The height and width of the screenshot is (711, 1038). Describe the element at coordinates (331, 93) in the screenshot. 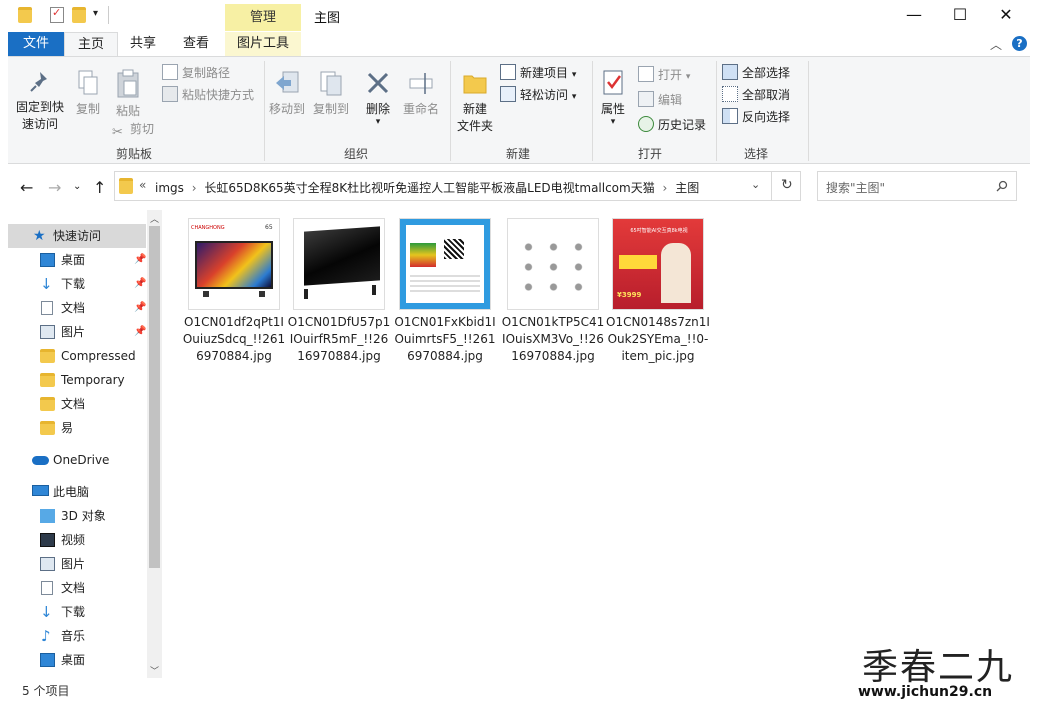

I see `copy-to-button: 复制到` at that location.